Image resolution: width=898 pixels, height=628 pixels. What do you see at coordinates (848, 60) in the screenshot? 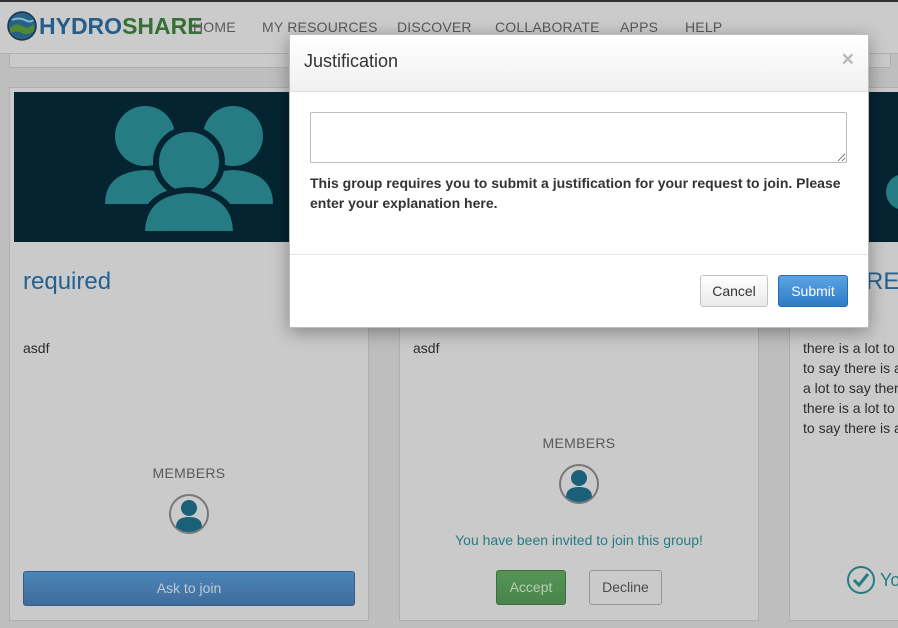
I see `close-icon: ×` at bounding box center [848, 60].